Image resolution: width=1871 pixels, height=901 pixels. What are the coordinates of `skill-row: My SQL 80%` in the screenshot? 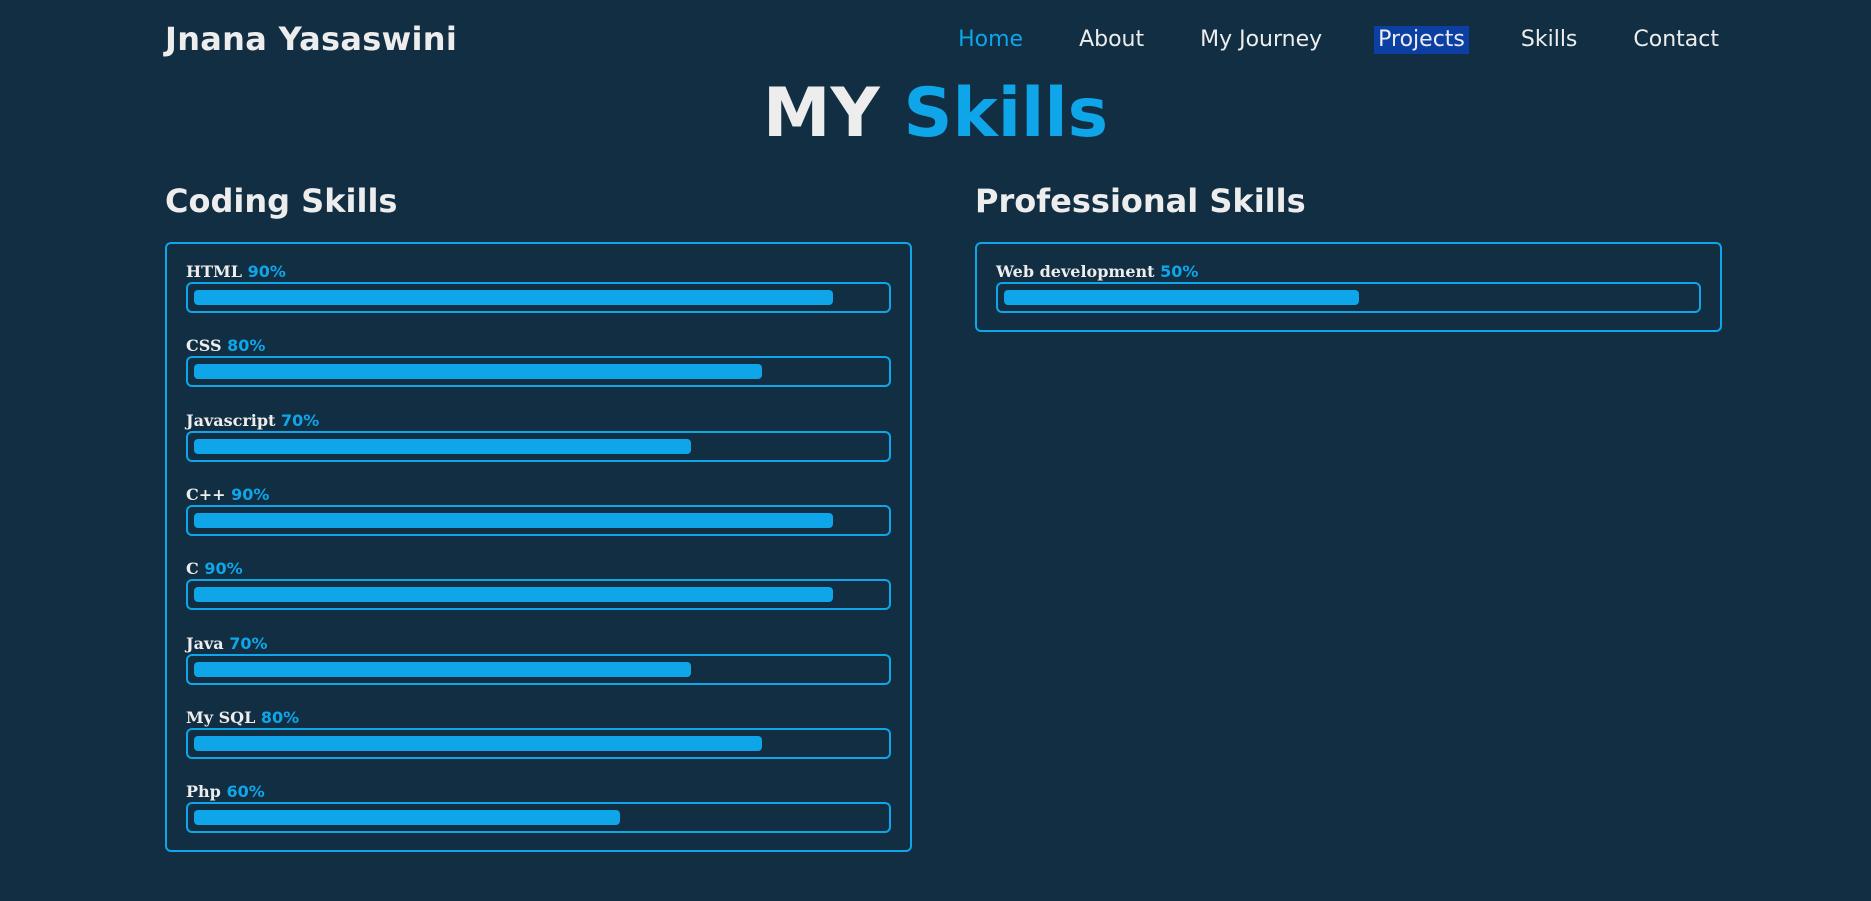 It's located at (538, 733).